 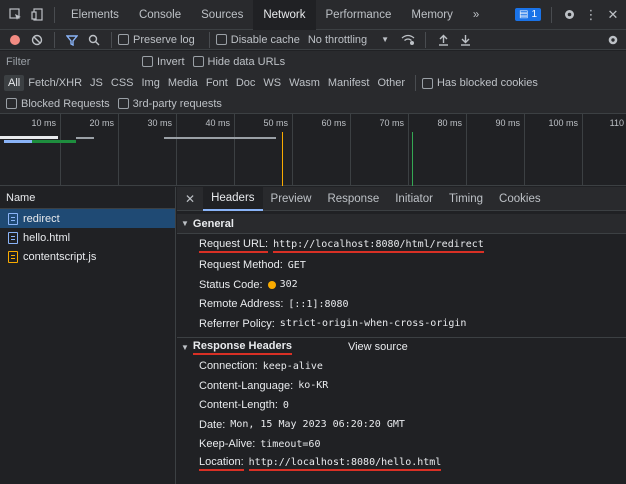 I want to click on timeline-bar-hello, so click(x=18, y=141).